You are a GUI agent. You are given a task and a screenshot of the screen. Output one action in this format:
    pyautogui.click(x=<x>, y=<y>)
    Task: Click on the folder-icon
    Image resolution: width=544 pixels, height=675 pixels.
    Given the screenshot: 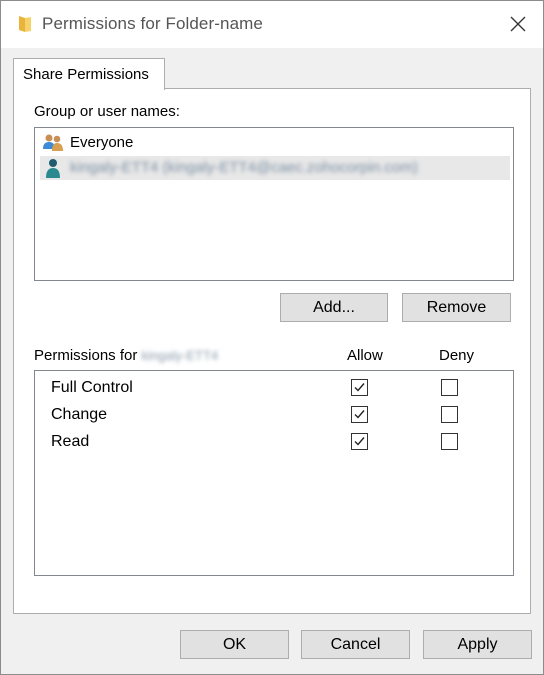 What is the action you would take?
    pyautogui.click(x=25, y=24)
    